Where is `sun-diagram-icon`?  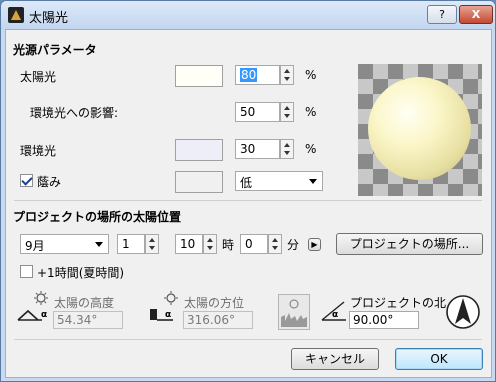 sun-diagram-icon is located at coordinates (294, 313).